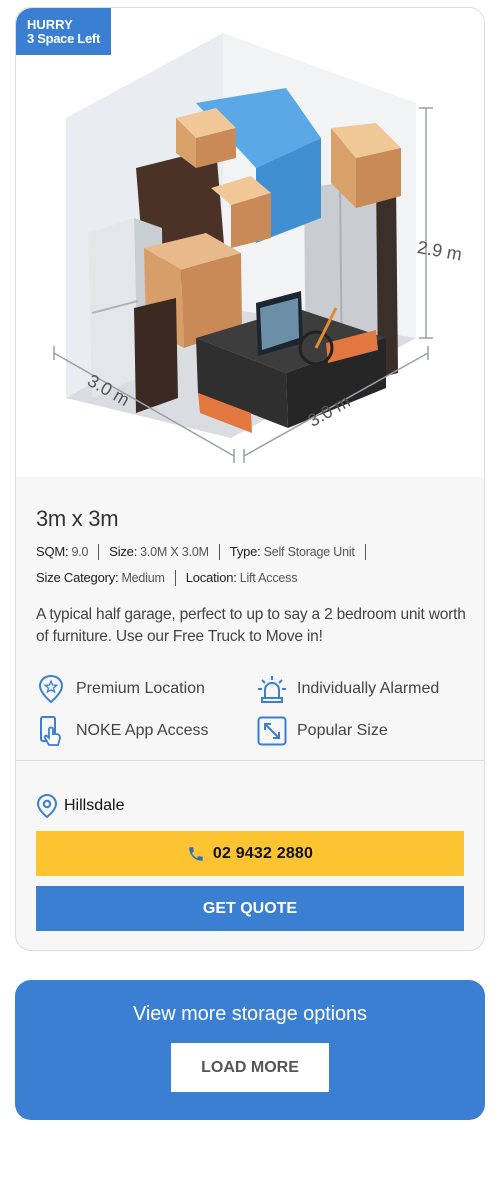 The image size is (500, 1200). What do you see at coordinates (250, 1014) in the screenshot?
I see `load-more-title: View more storage options` at bounding box center [250, 1014].